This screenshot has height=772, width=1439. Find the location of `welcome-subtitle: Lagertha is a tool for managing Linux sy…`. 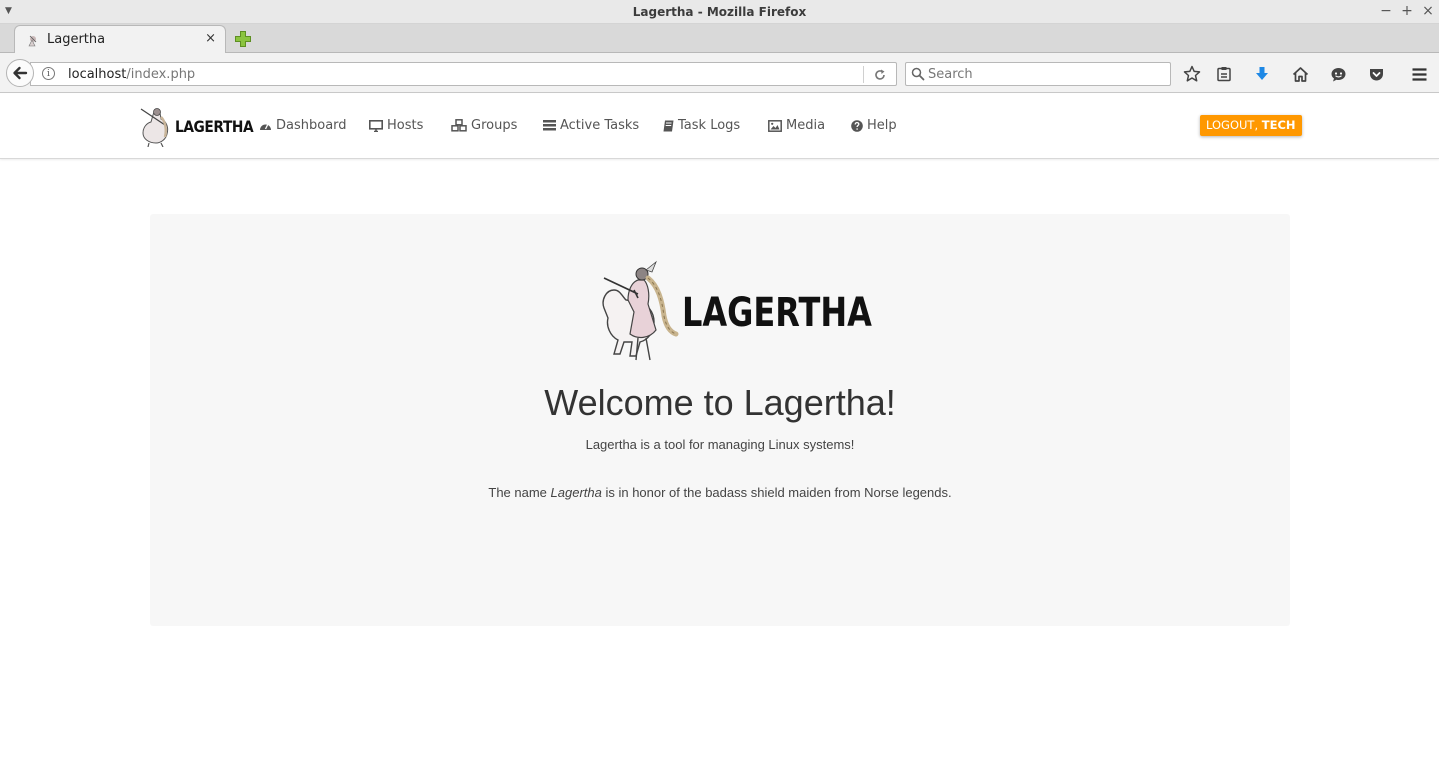

welcome-subtitle: Lagertha is a tool for managing Linux sy… is located at coordinates (720, 444).